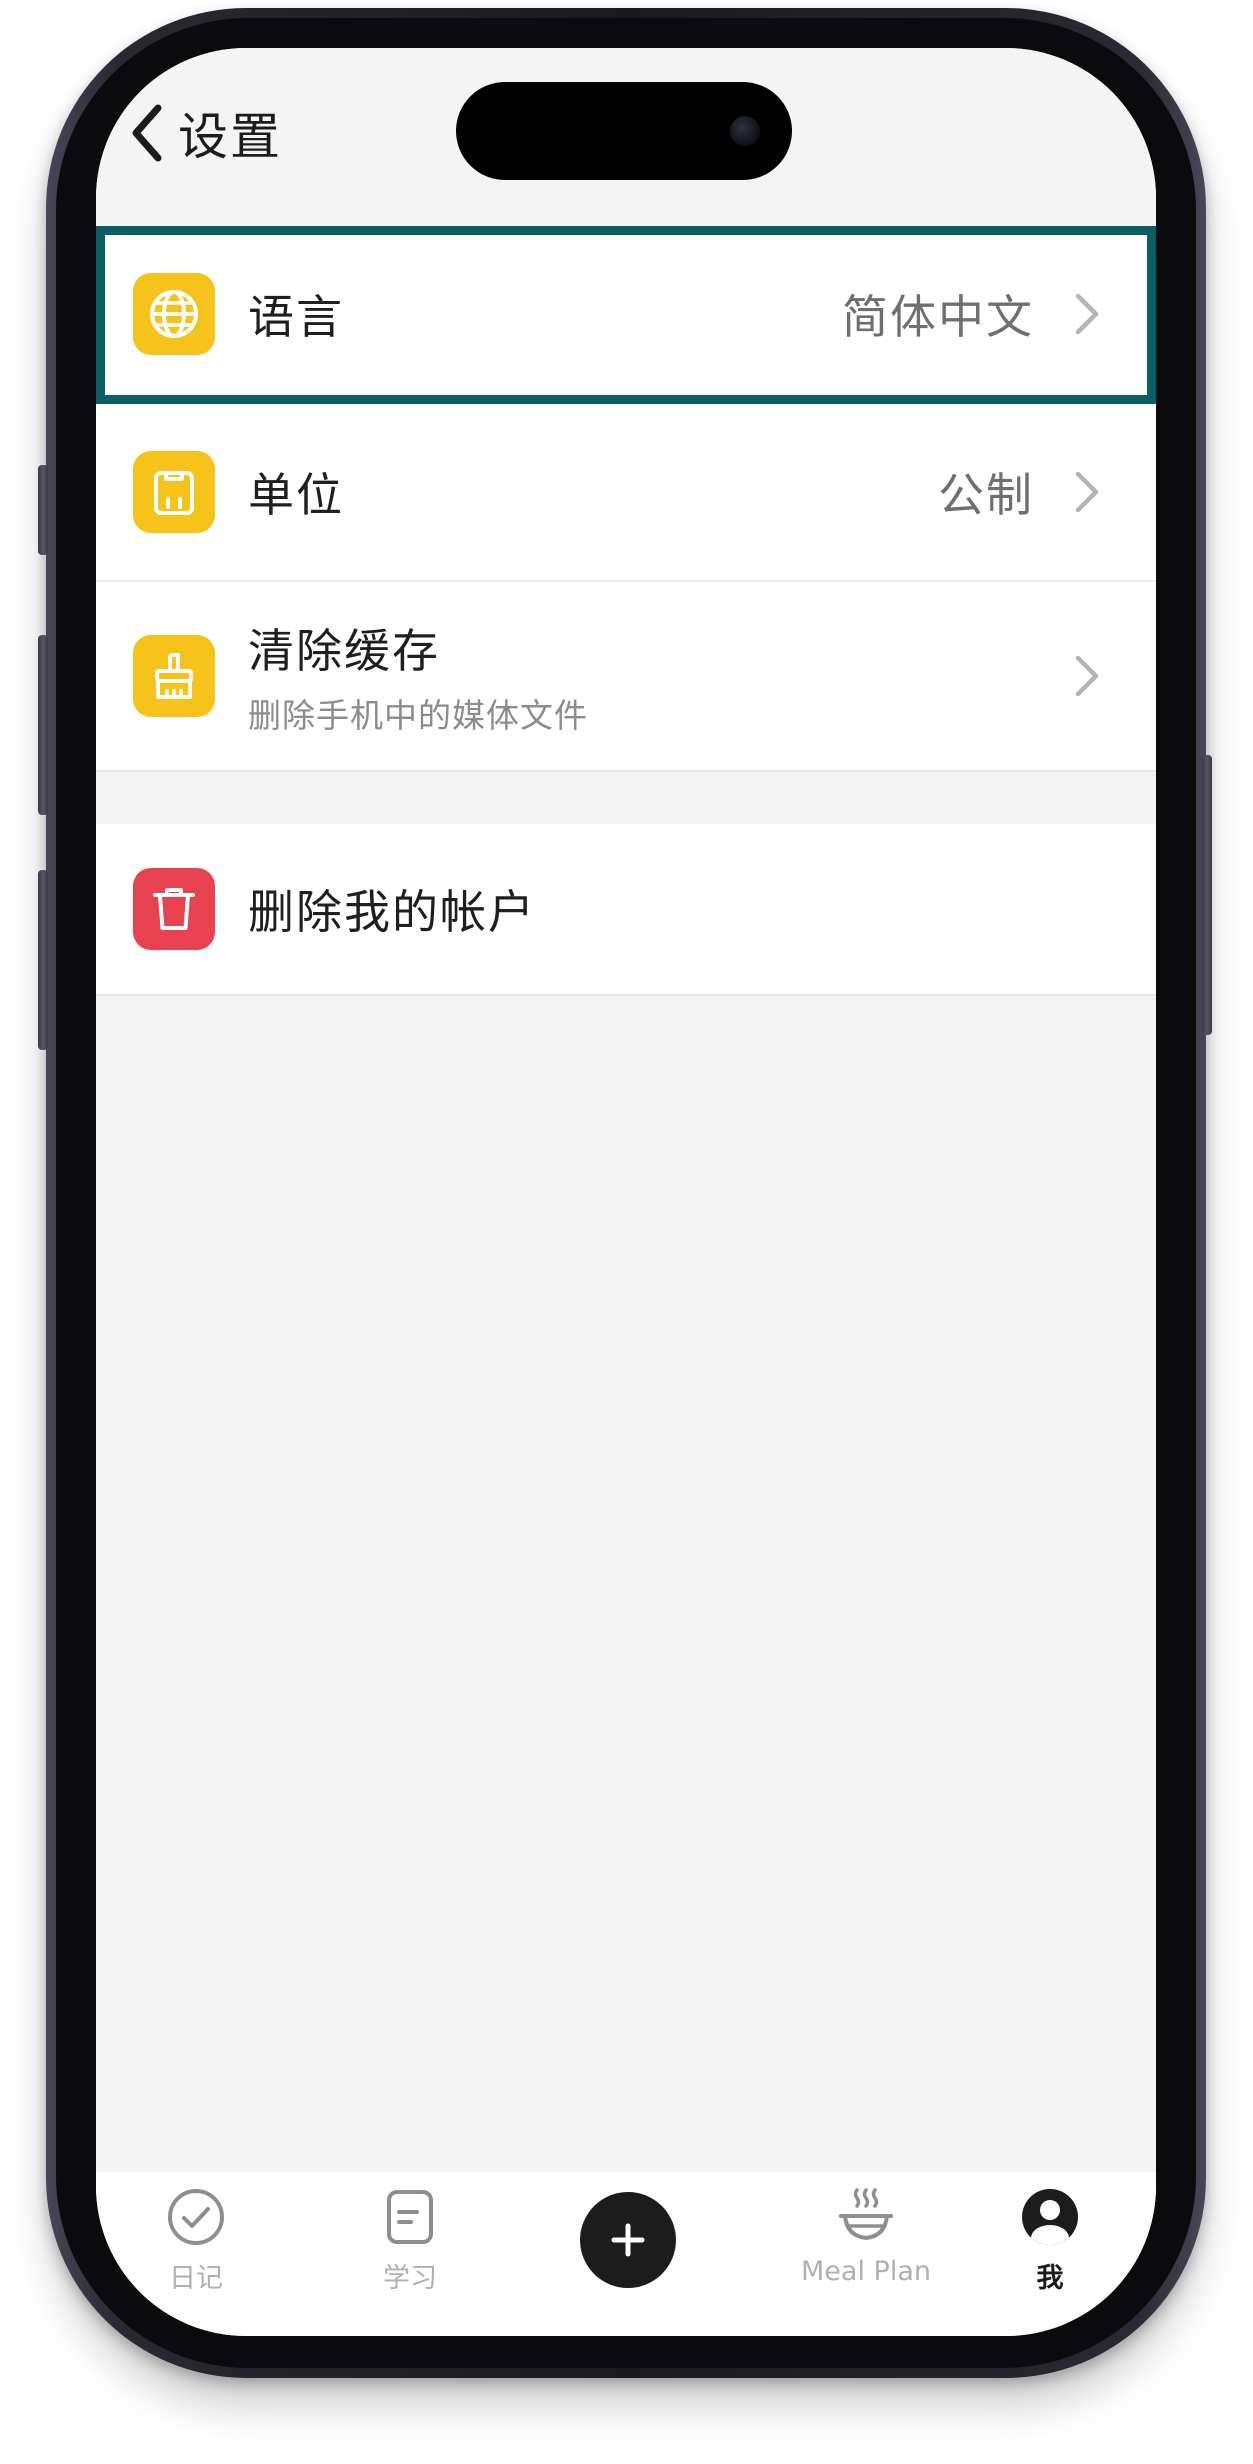 The image size is (1253, 2464). I want to click on steaming-bowl-icon, so click(866, 2214).